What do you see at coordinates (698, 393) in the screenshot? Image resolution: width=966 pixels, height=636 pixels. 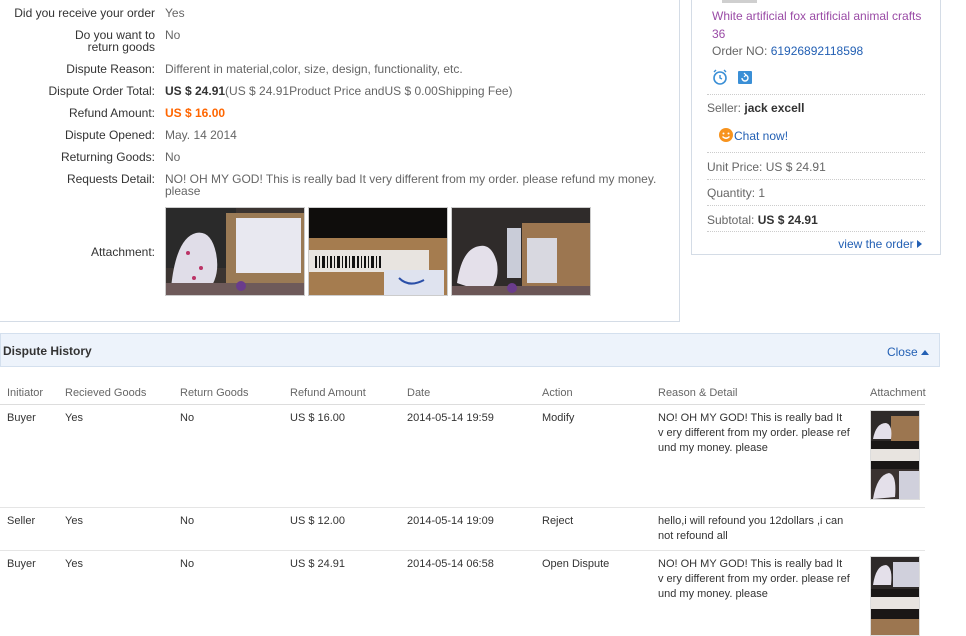 I see `column-header-reason: Reason & Detail` at bounding box center [698, 393].